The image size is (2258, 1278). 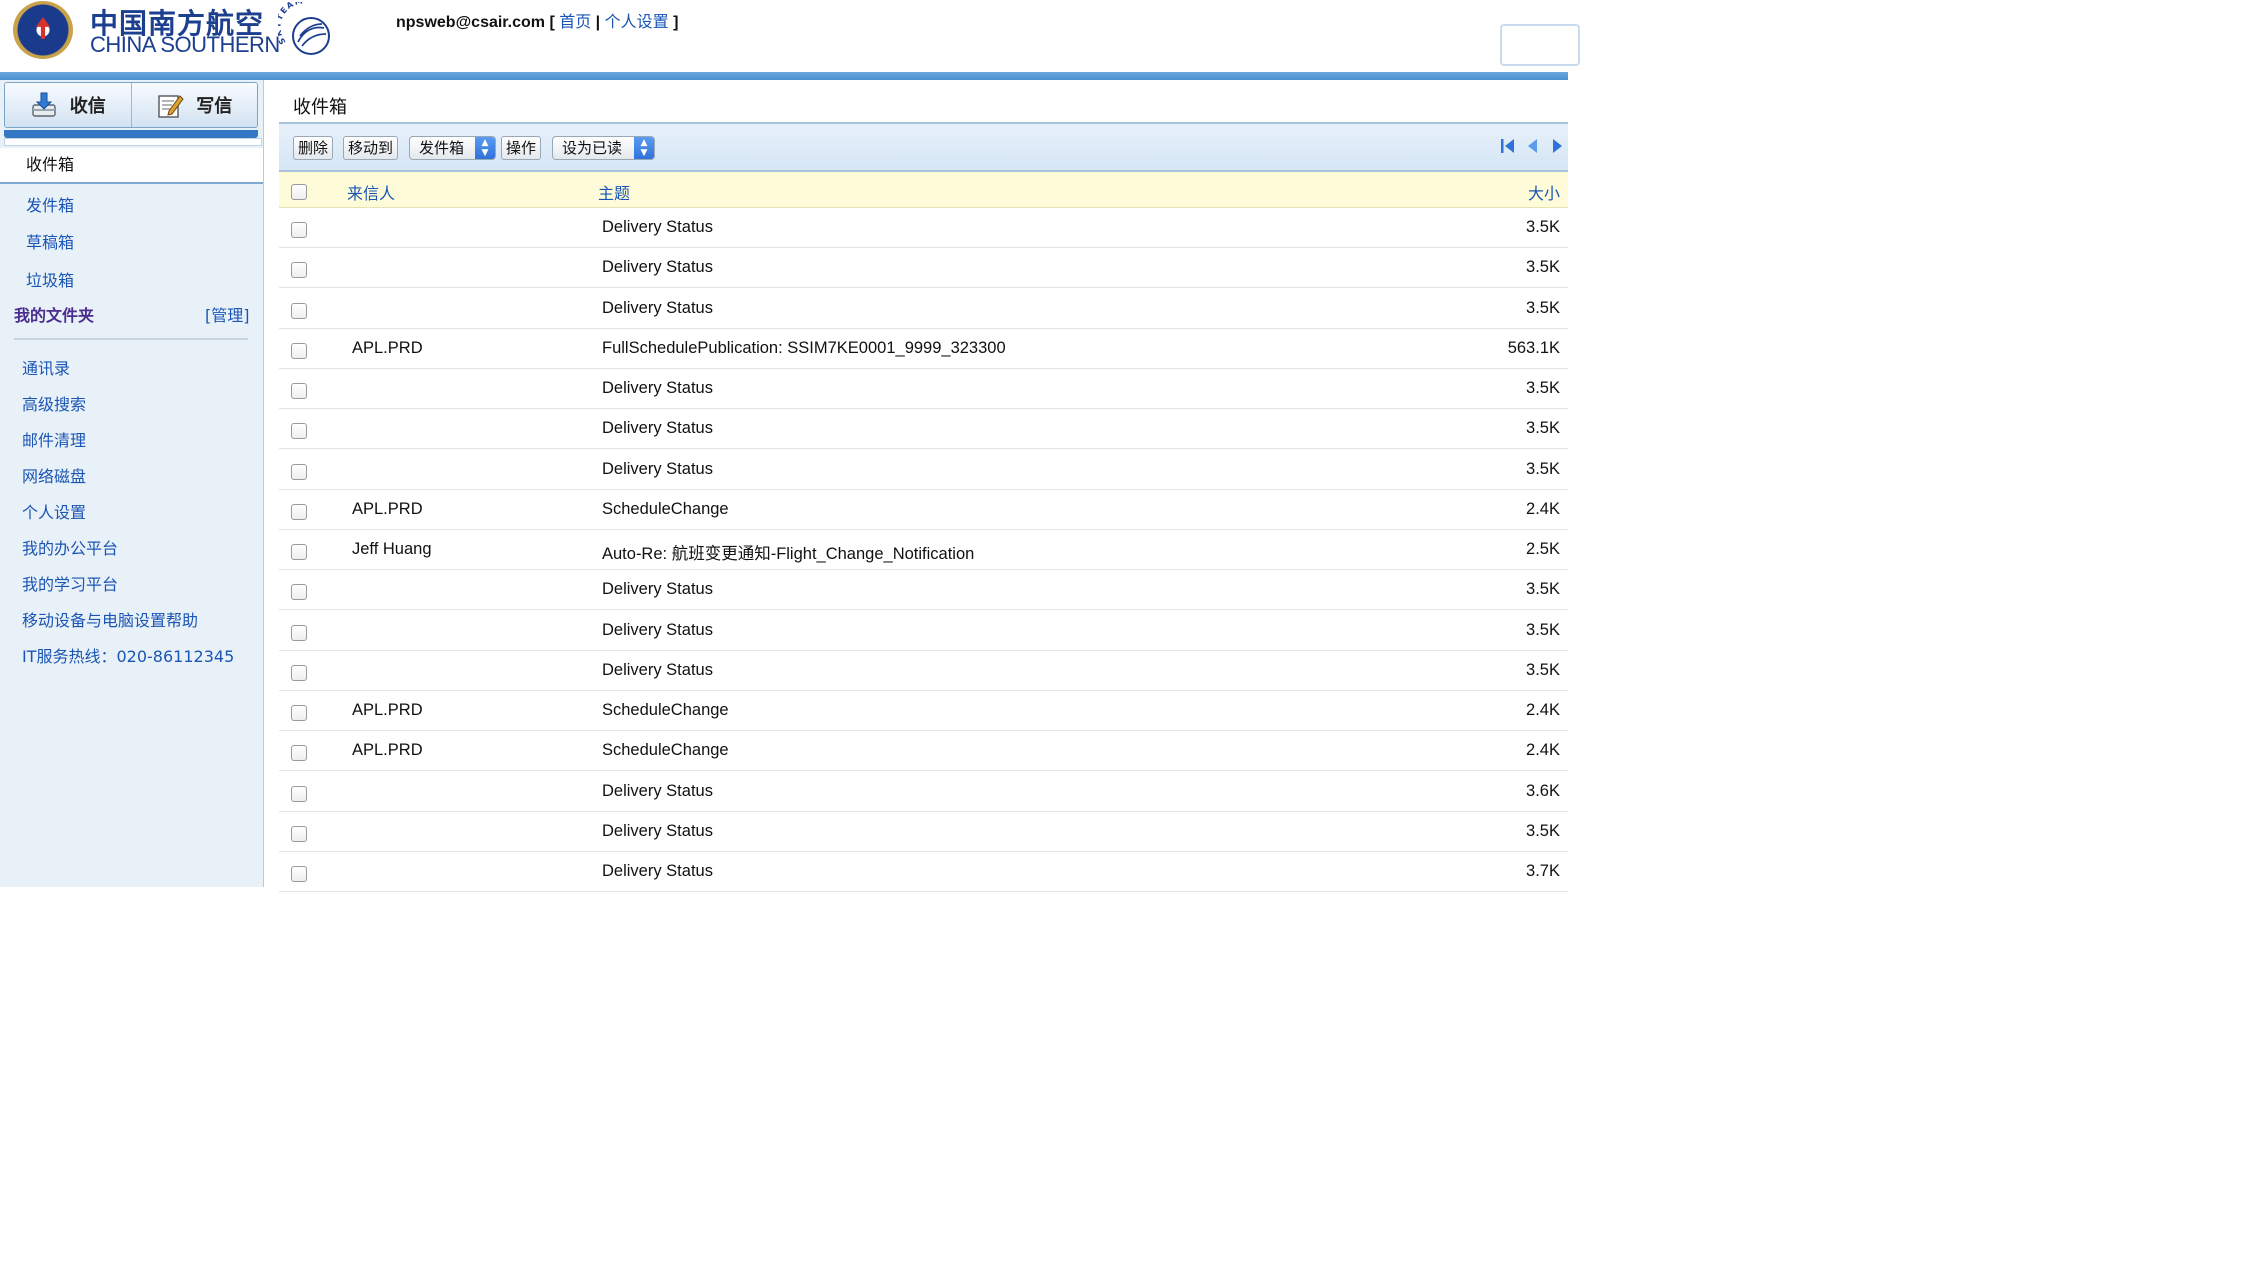 What do you see at coordinates (54, 403) in the screenshot?
I see `sidebar-item-advanced-search: 高级搜索` at bounding box center [54, 403].